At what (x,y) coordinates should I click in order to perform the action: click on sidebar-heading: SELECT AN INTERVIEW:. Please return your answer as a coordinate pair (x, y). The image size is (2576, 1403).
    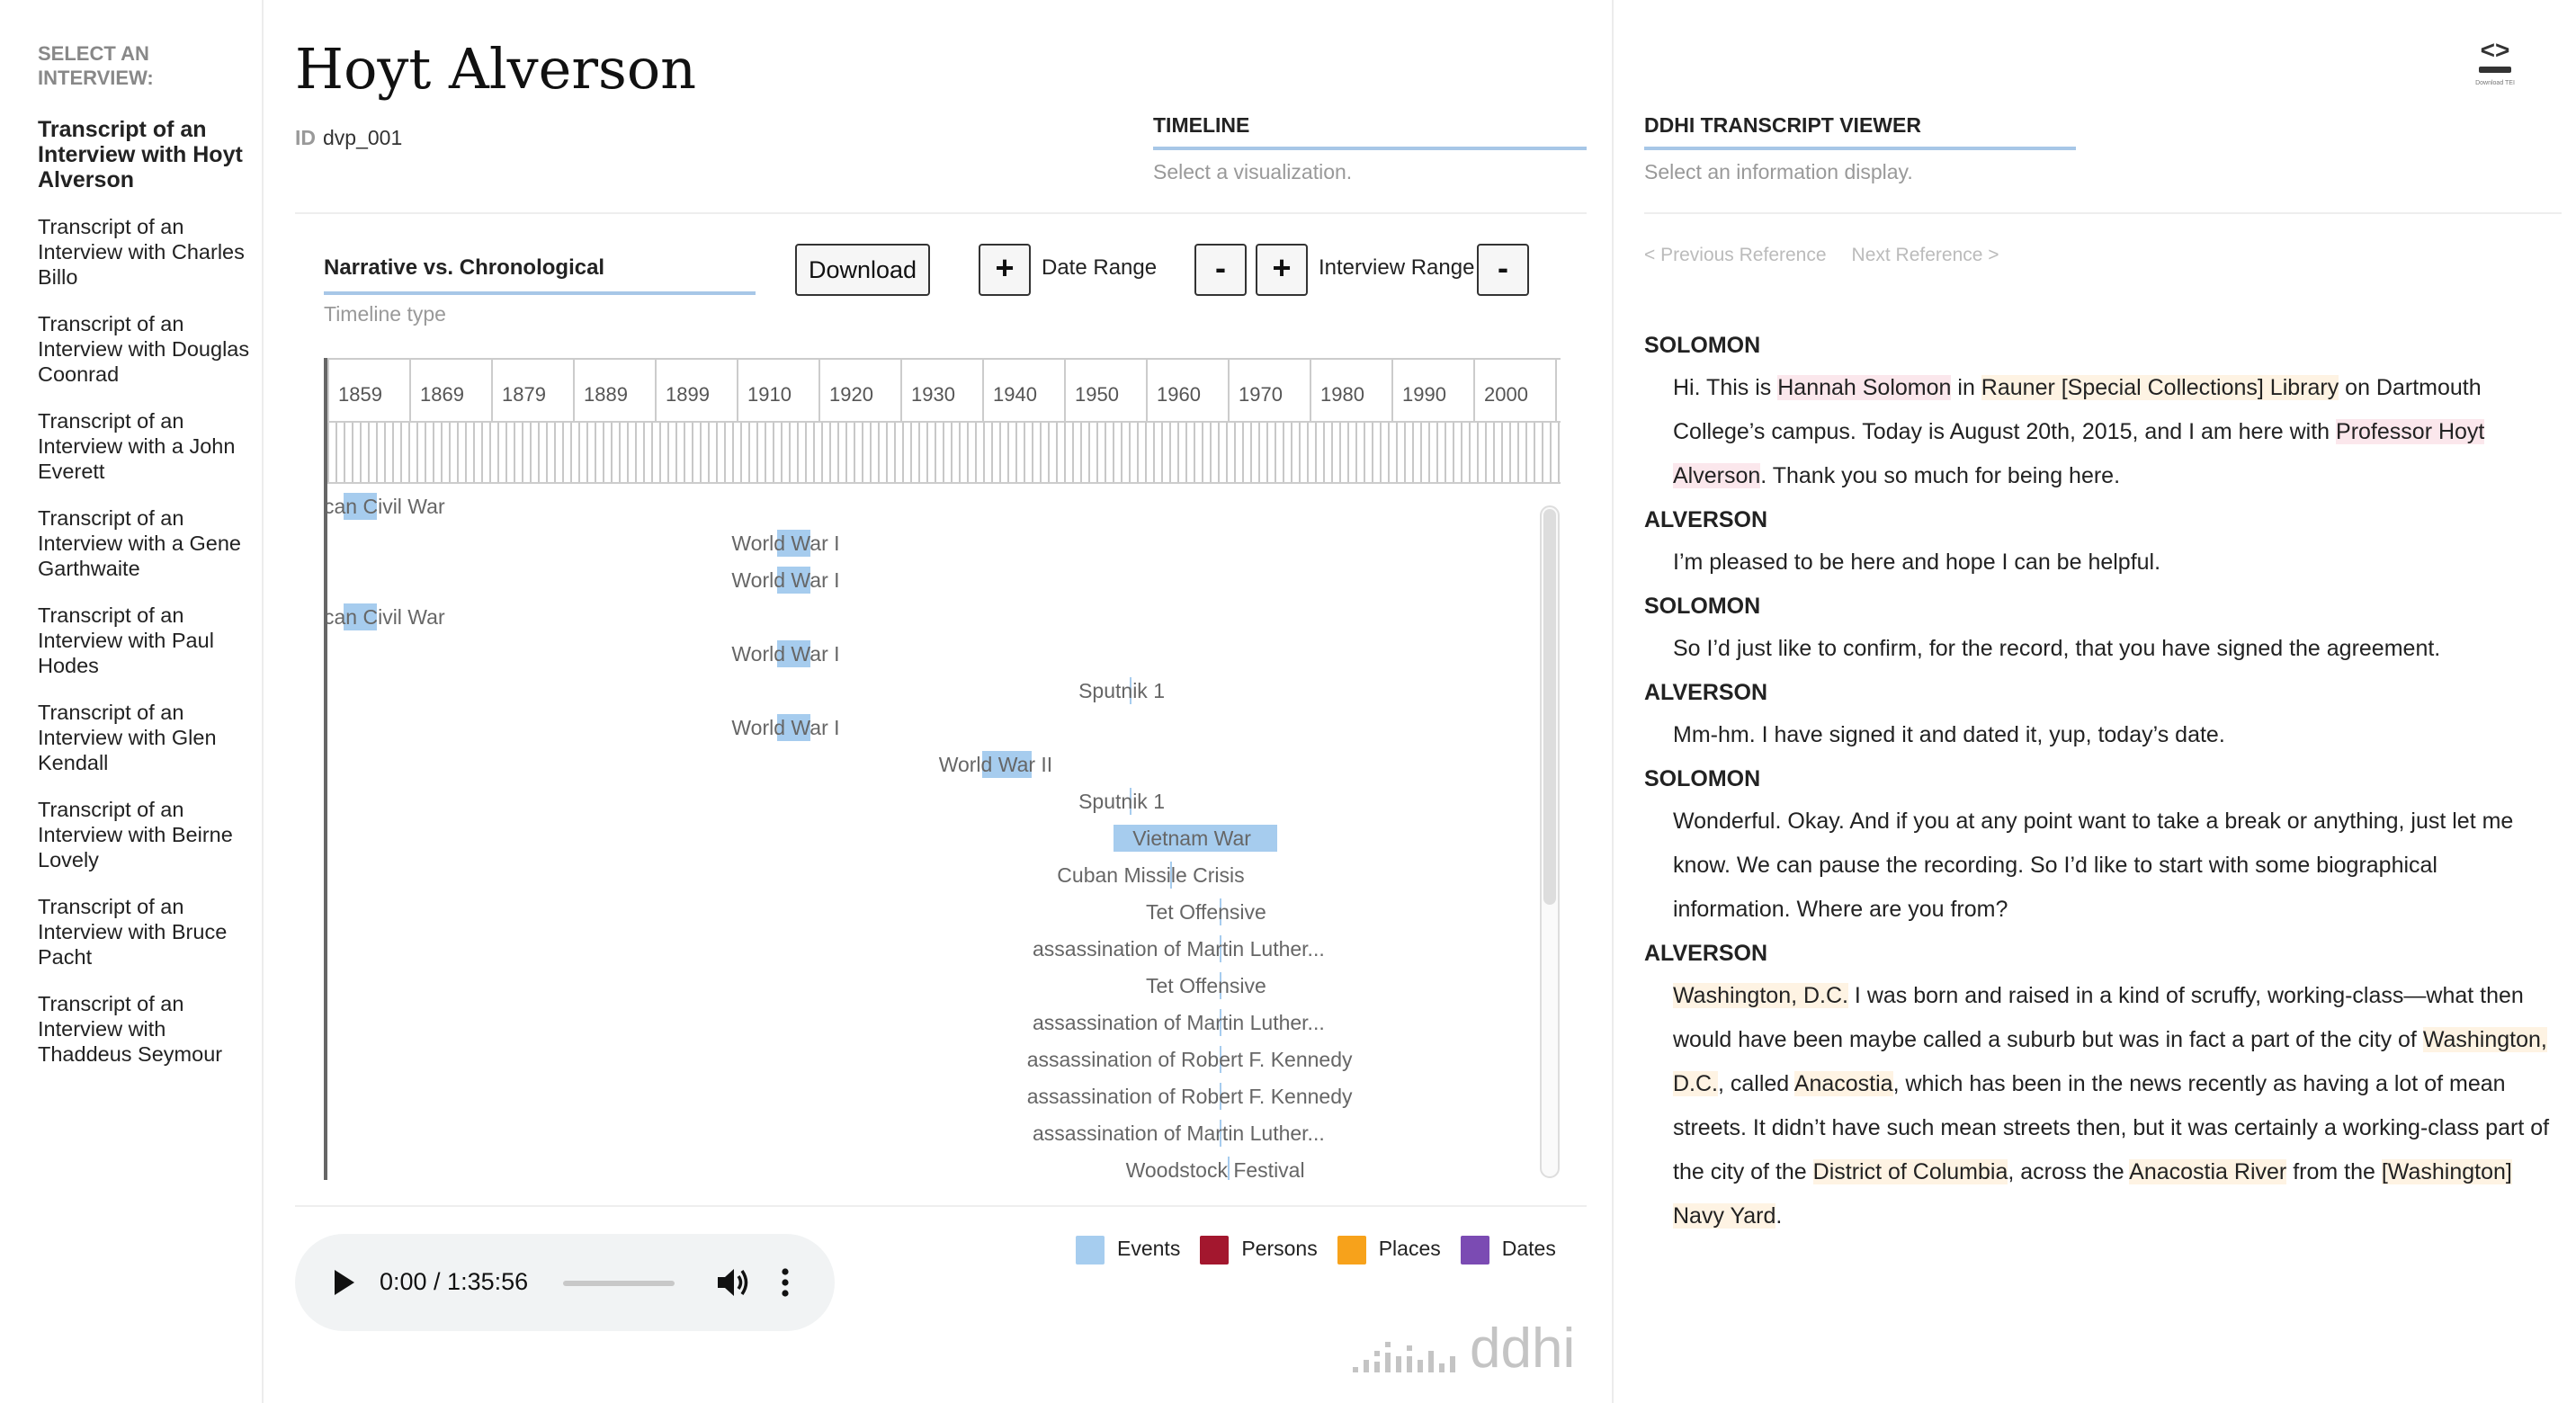
    Looking at the image, I should click on (96, 66).